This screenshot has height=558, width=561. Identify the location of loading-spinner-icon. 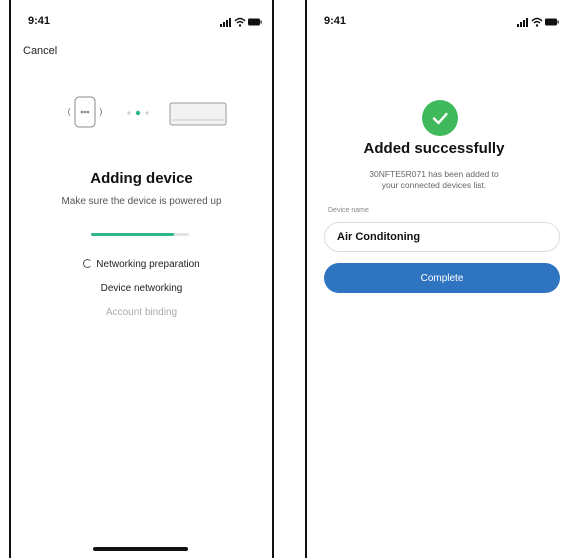
(88, 263).